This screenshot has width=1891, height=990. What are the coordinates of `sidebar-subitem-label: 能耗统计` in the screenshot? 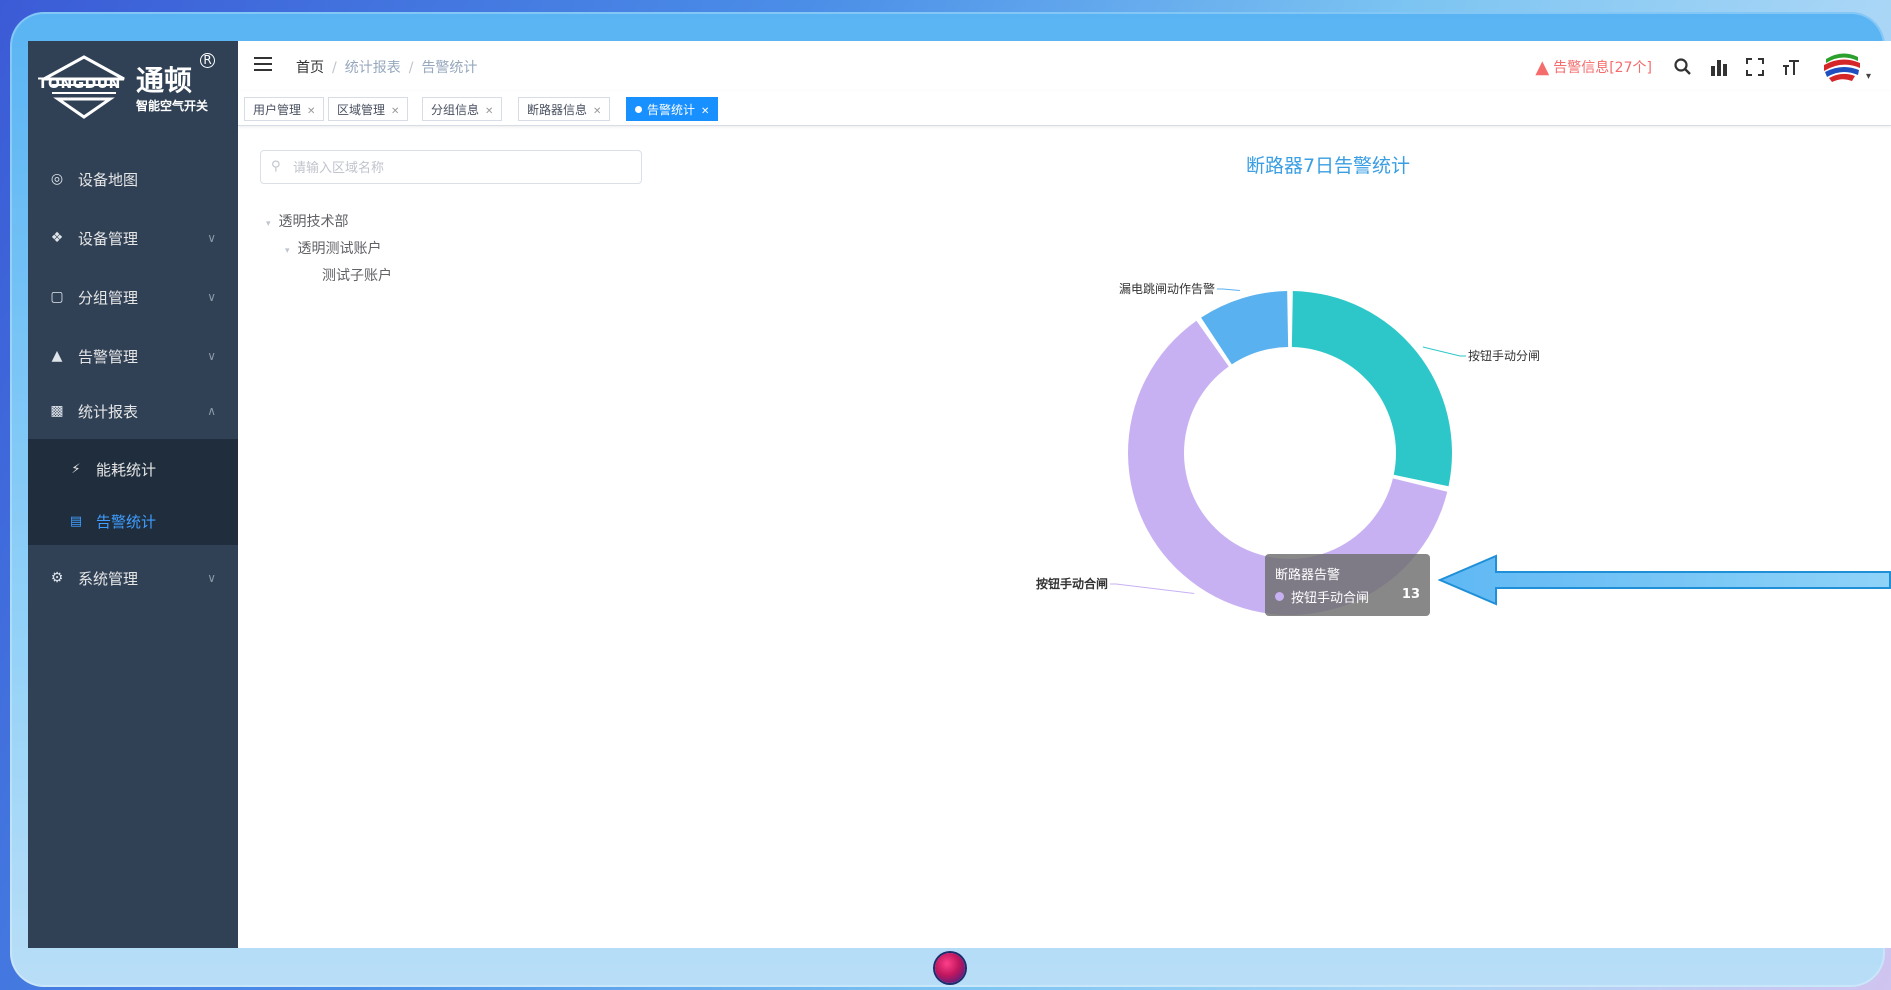 It's located at (126, 469).